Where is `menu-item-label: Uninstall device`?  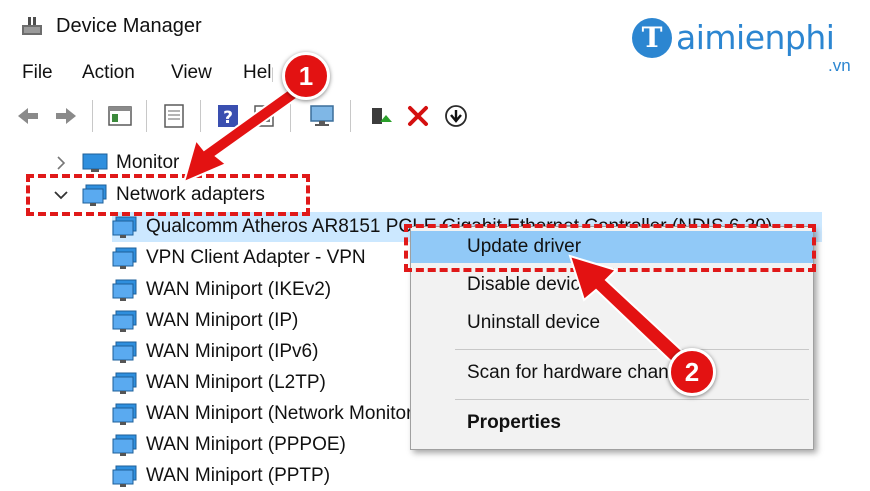
menu-item-label: Uninstall device is located at coordinates (534, 322).